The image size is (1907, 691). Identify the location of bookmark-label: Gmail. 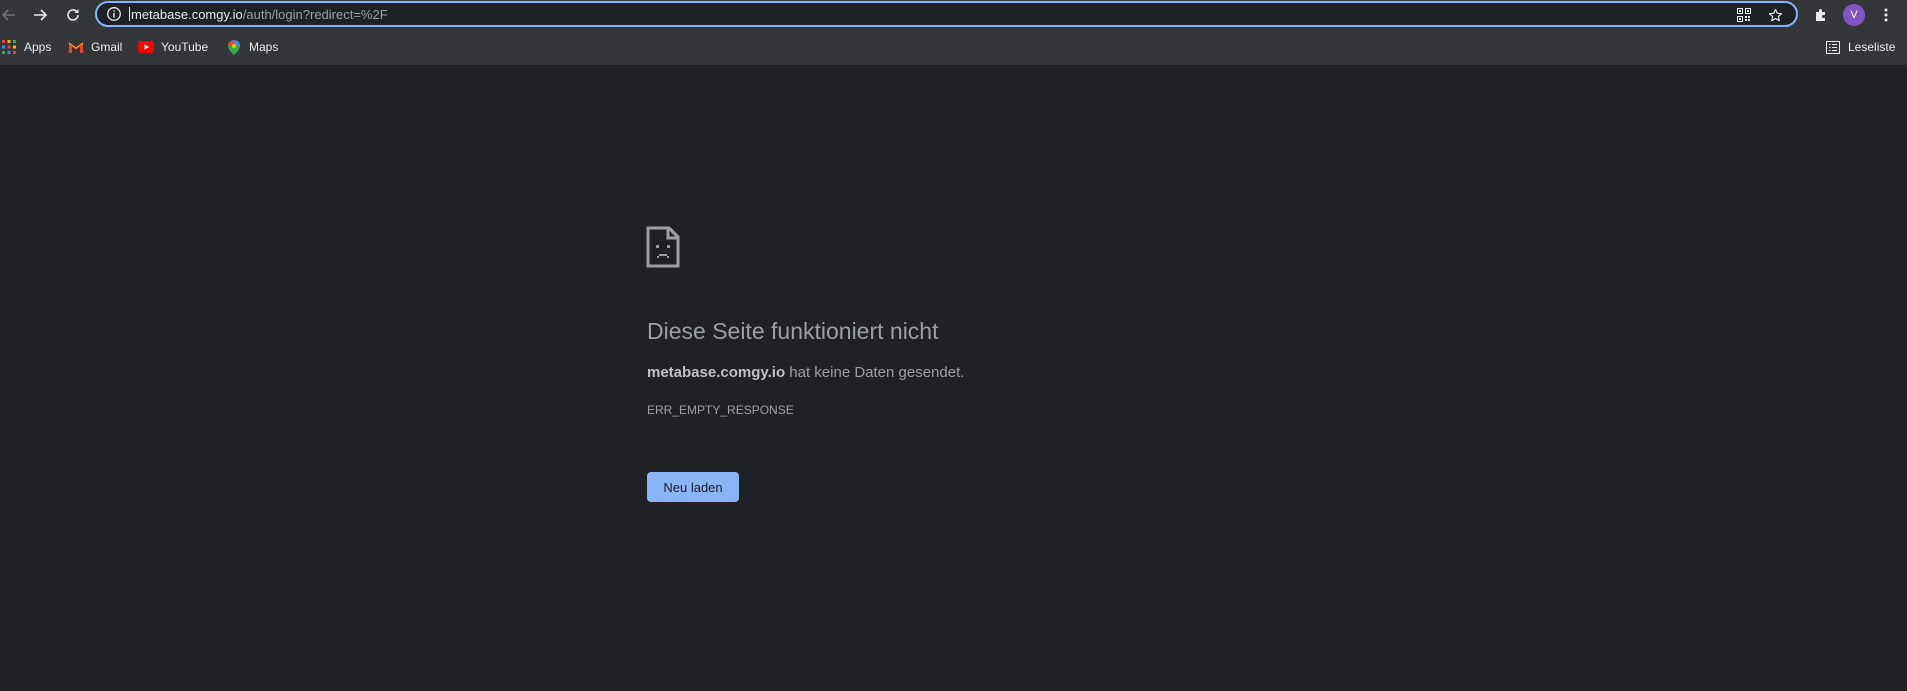
(107, 47).